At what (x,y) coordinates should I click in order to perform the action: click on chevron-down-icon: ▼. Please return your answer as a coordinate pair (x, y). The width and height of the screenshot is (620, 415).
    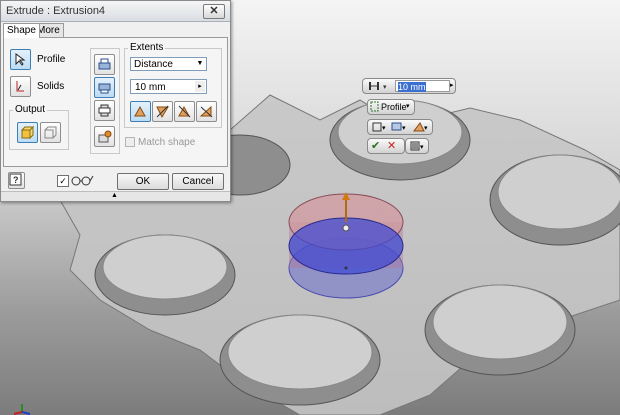
    Looking at the image, I should click on (200, 64).